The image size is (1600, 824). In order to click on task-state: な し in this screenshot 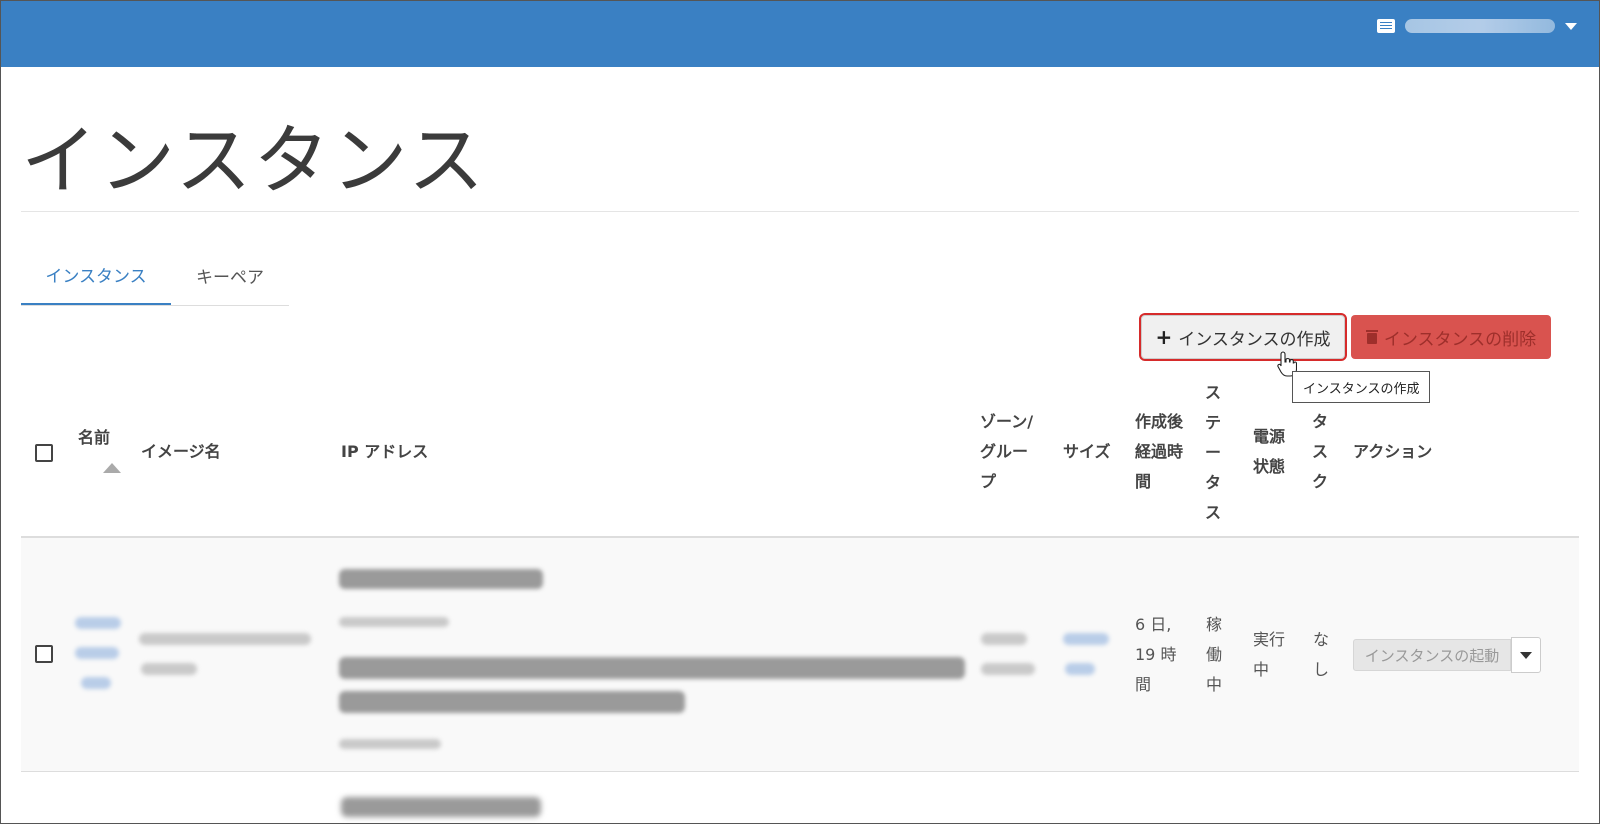, I will do `click(1321, 655)`.